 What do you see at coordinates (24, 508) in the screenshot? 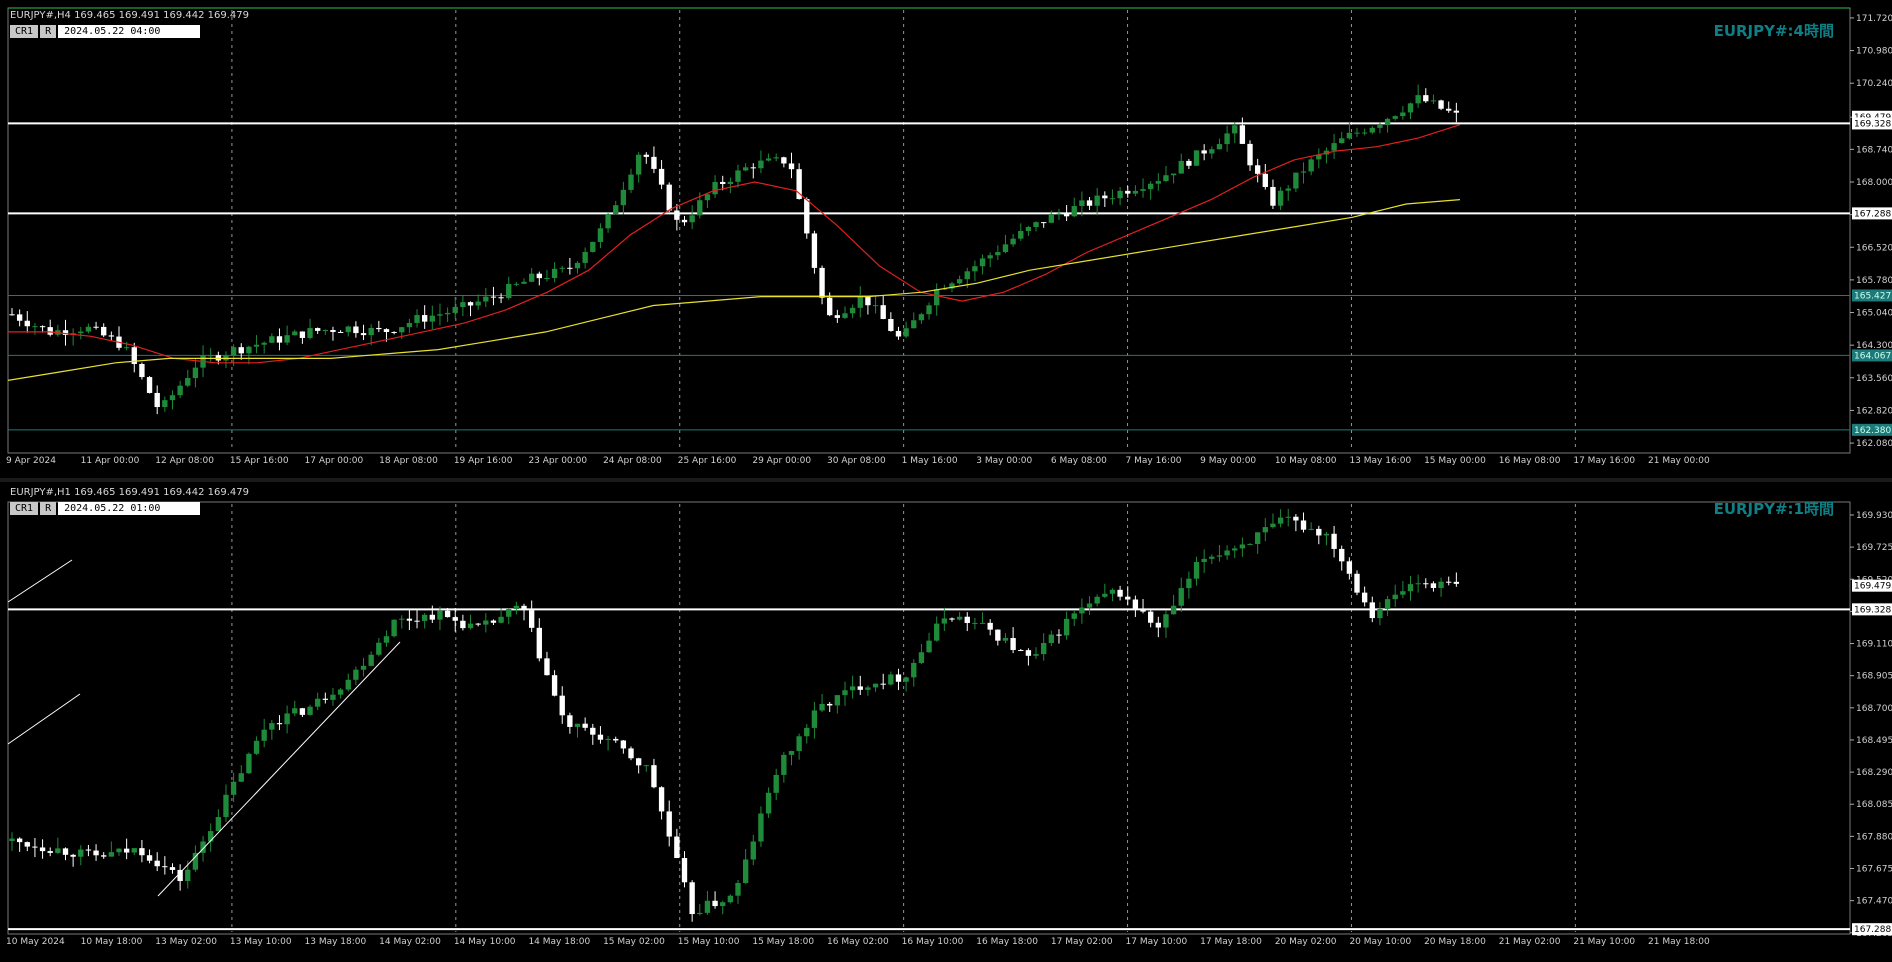
I see `h1-badge-cr1: CR1` at bounding box center [24, 508].